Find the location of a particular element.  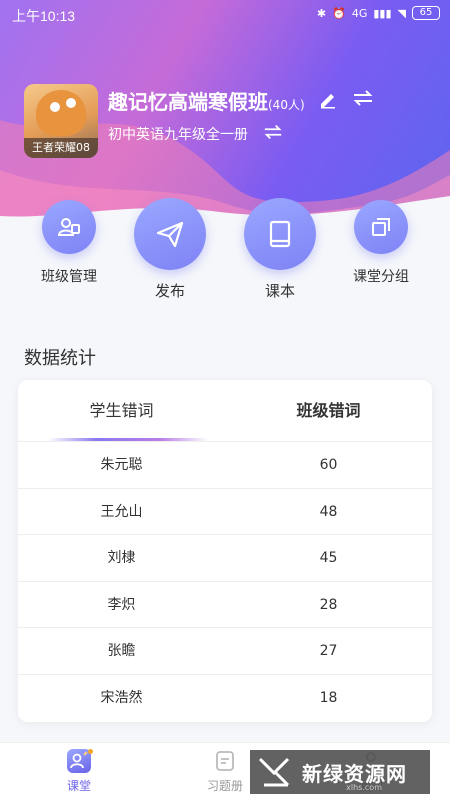

textbook-button: 课本 is located at coordinates (280, 249).